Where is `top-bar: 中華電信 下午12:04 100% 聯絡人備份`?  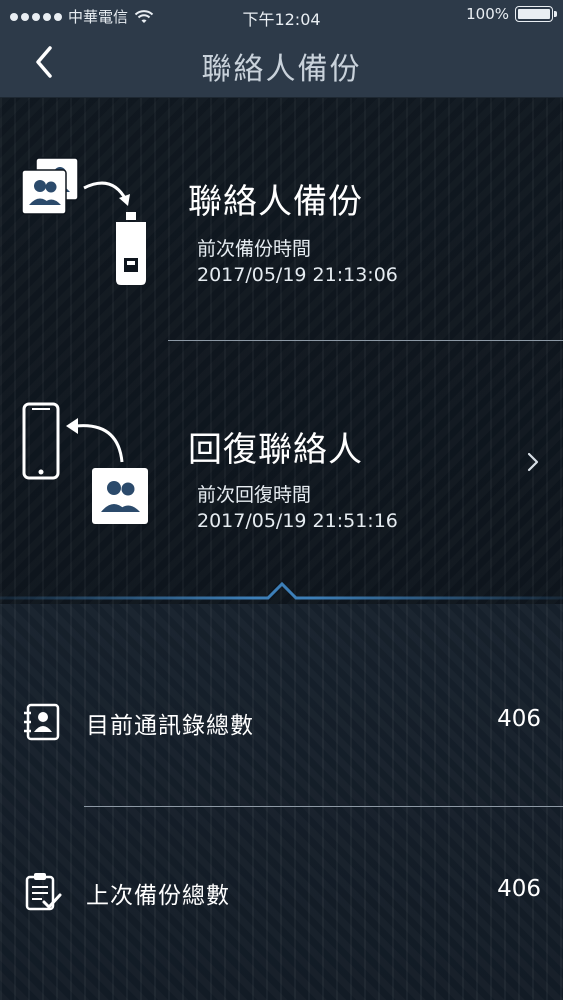
top-bar: 中華電信 下午12:04 100% 聯絡人備份 is located at coordinates (281, 49).